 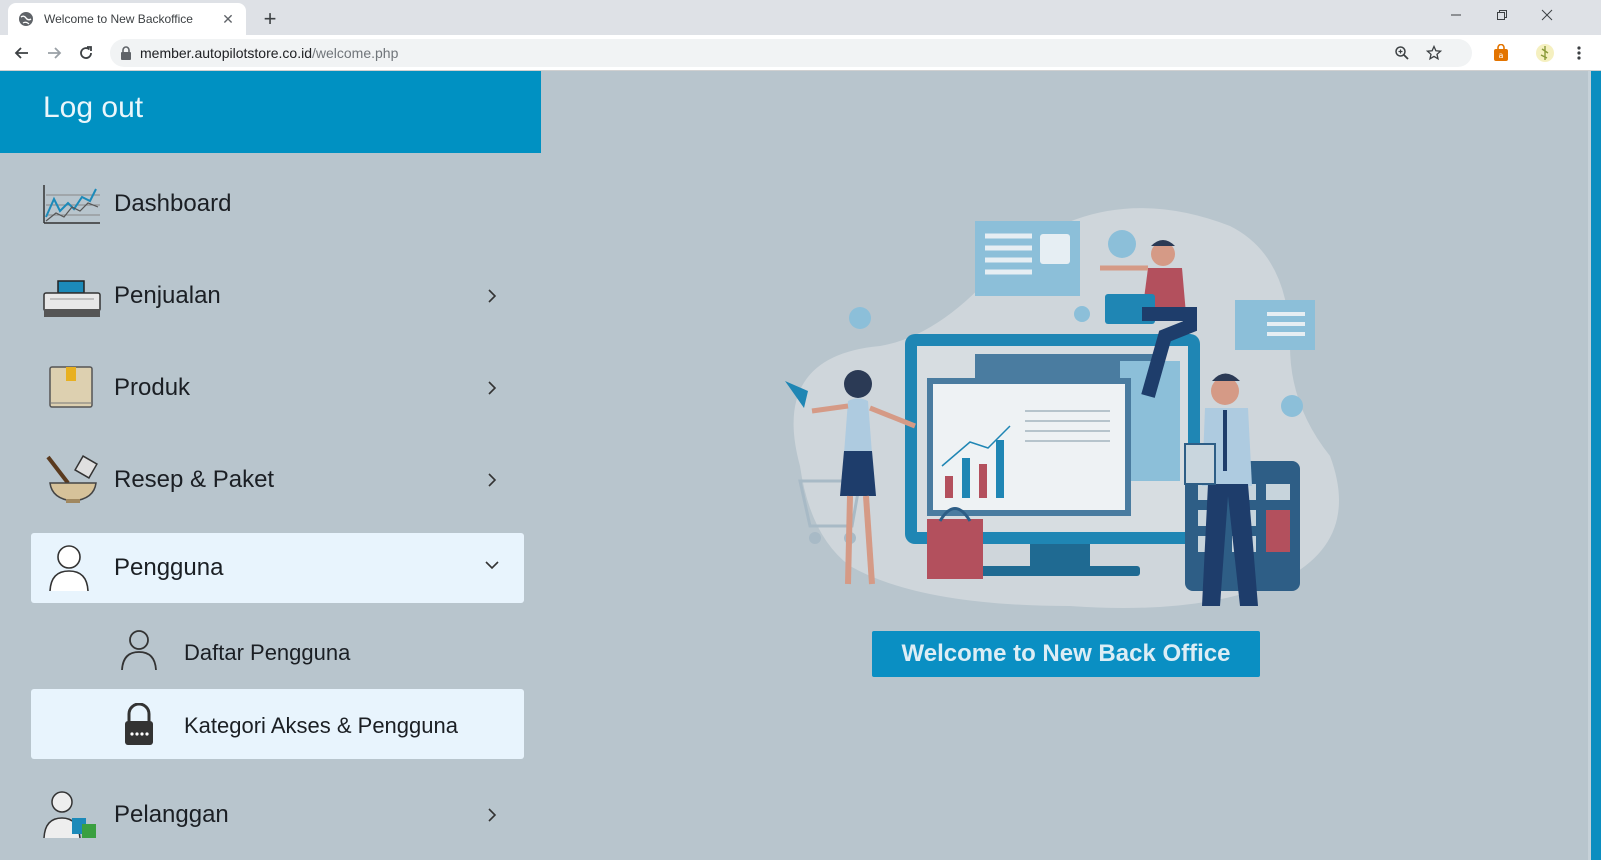 I want to click on restore-button, so click(x=1502, y=15).